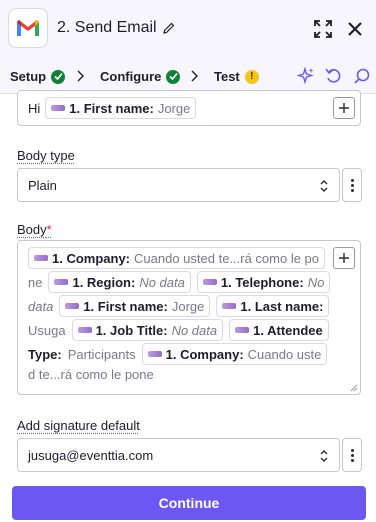 The image size is (376, 522). Describe the element at coordinates (104, 282) in the screenshot. I see `pill-label: 1. Region:` at that location.